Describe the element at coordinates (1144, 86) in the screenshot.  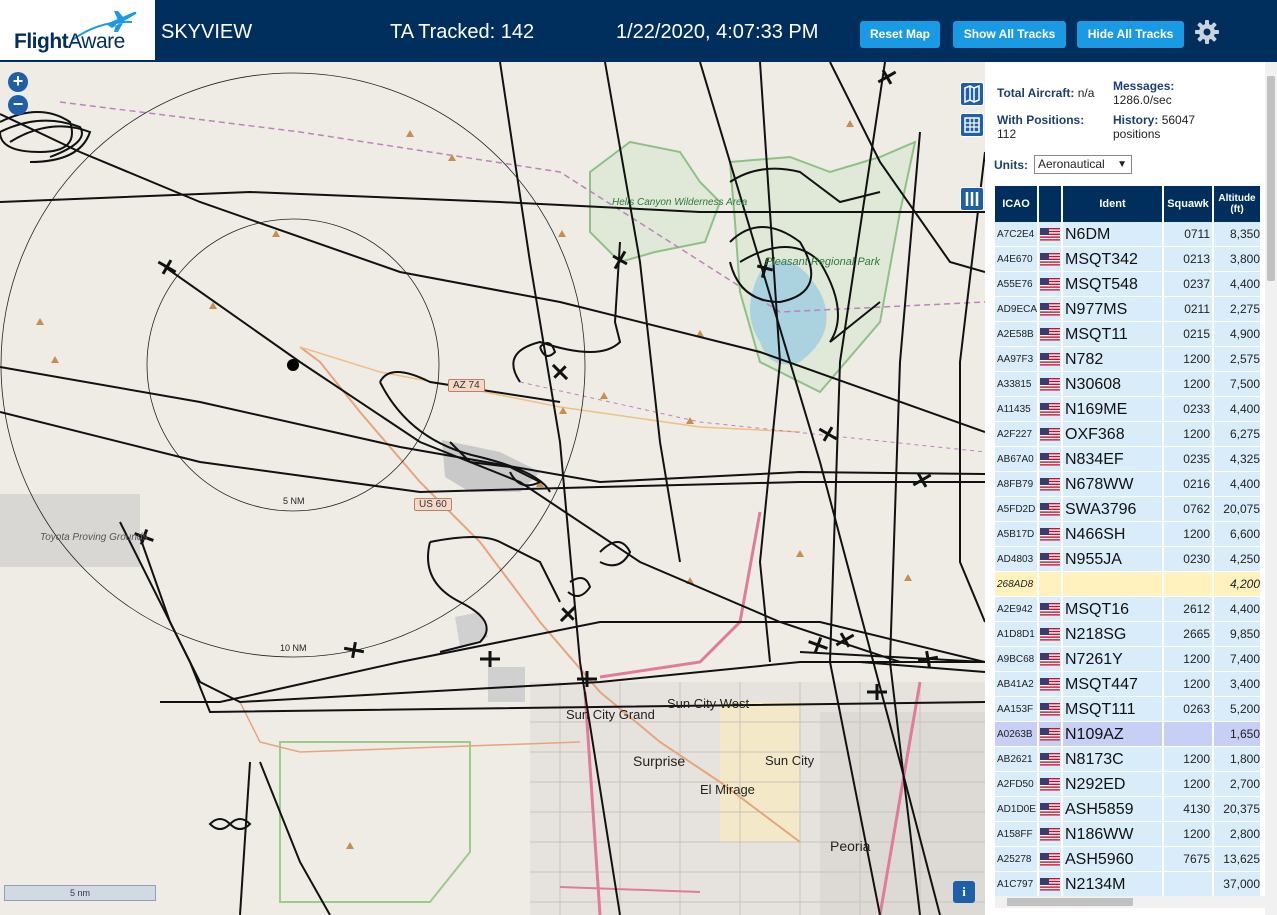
I see `messages-label: Messages:` at that location.